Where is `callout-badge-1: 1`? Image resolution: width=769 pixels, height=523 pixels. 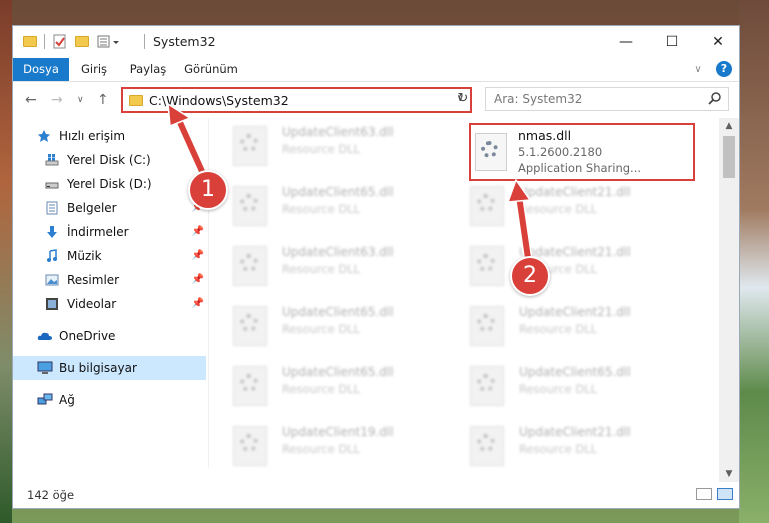 callout-badge-1: 1 is located at coordinates (208, 190).